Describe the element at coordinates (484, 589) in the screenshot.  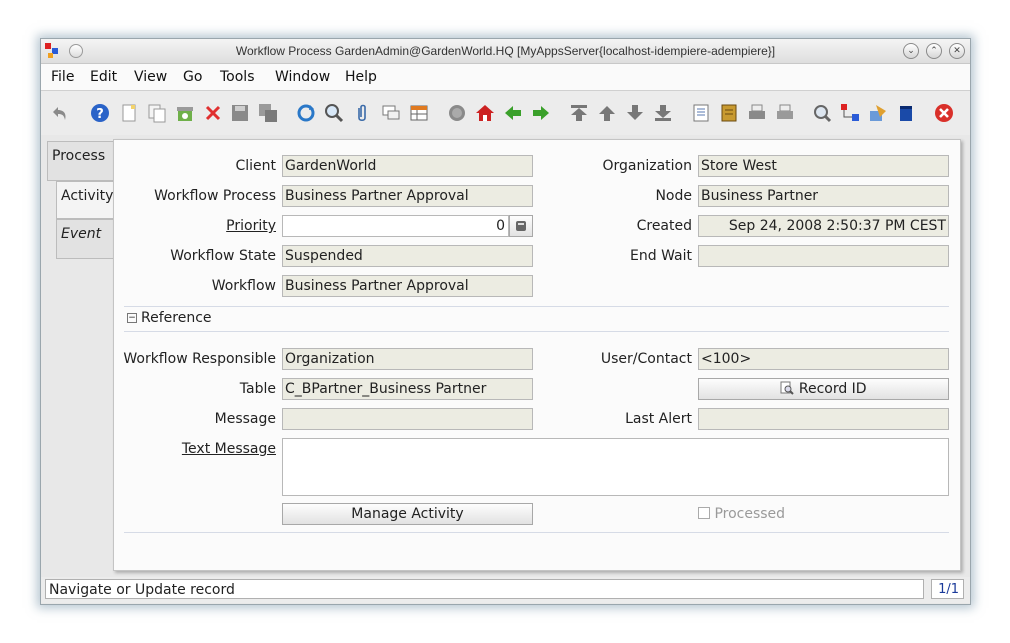
I see `status-text: Navigate or Update record` at that location.